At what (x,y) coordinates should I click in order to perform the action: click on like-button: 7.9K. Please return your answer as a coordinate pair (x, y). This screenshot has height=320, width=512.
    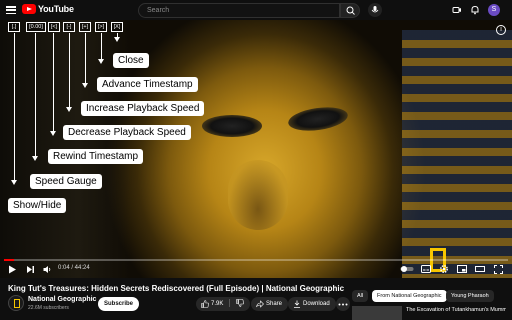
    Looking at the image, I should click on (223, 304).